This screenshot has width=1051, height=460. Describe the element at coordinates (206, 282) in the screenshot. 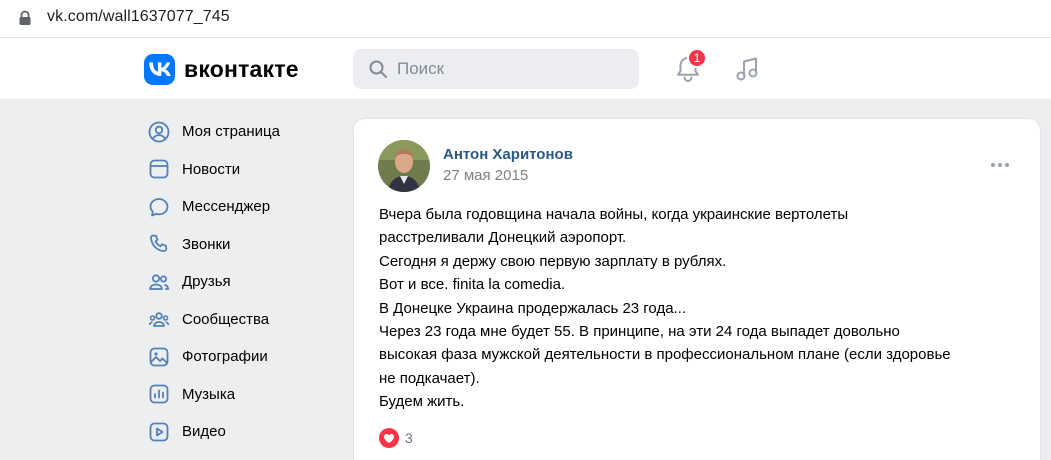

I see `sidebar-item-label: Друзья` at that location.